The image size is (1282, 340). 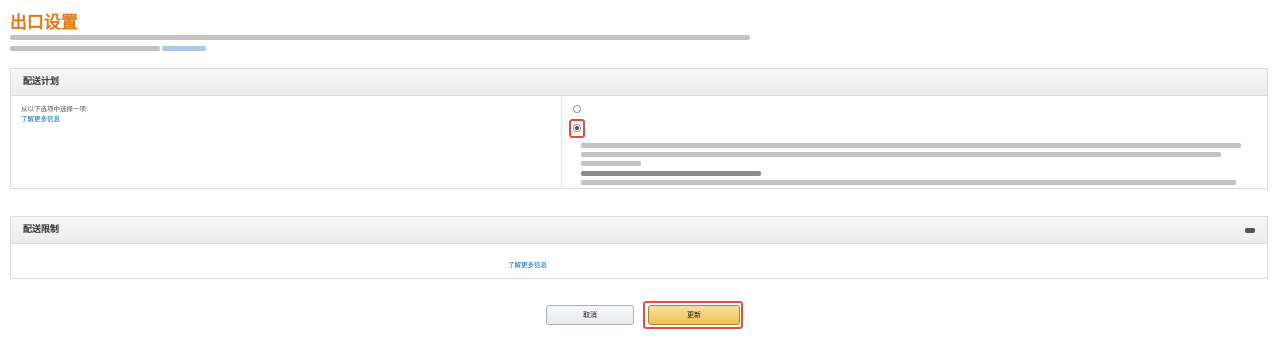 I want to click on radio-highlight-box, so click(x=577, y=128).